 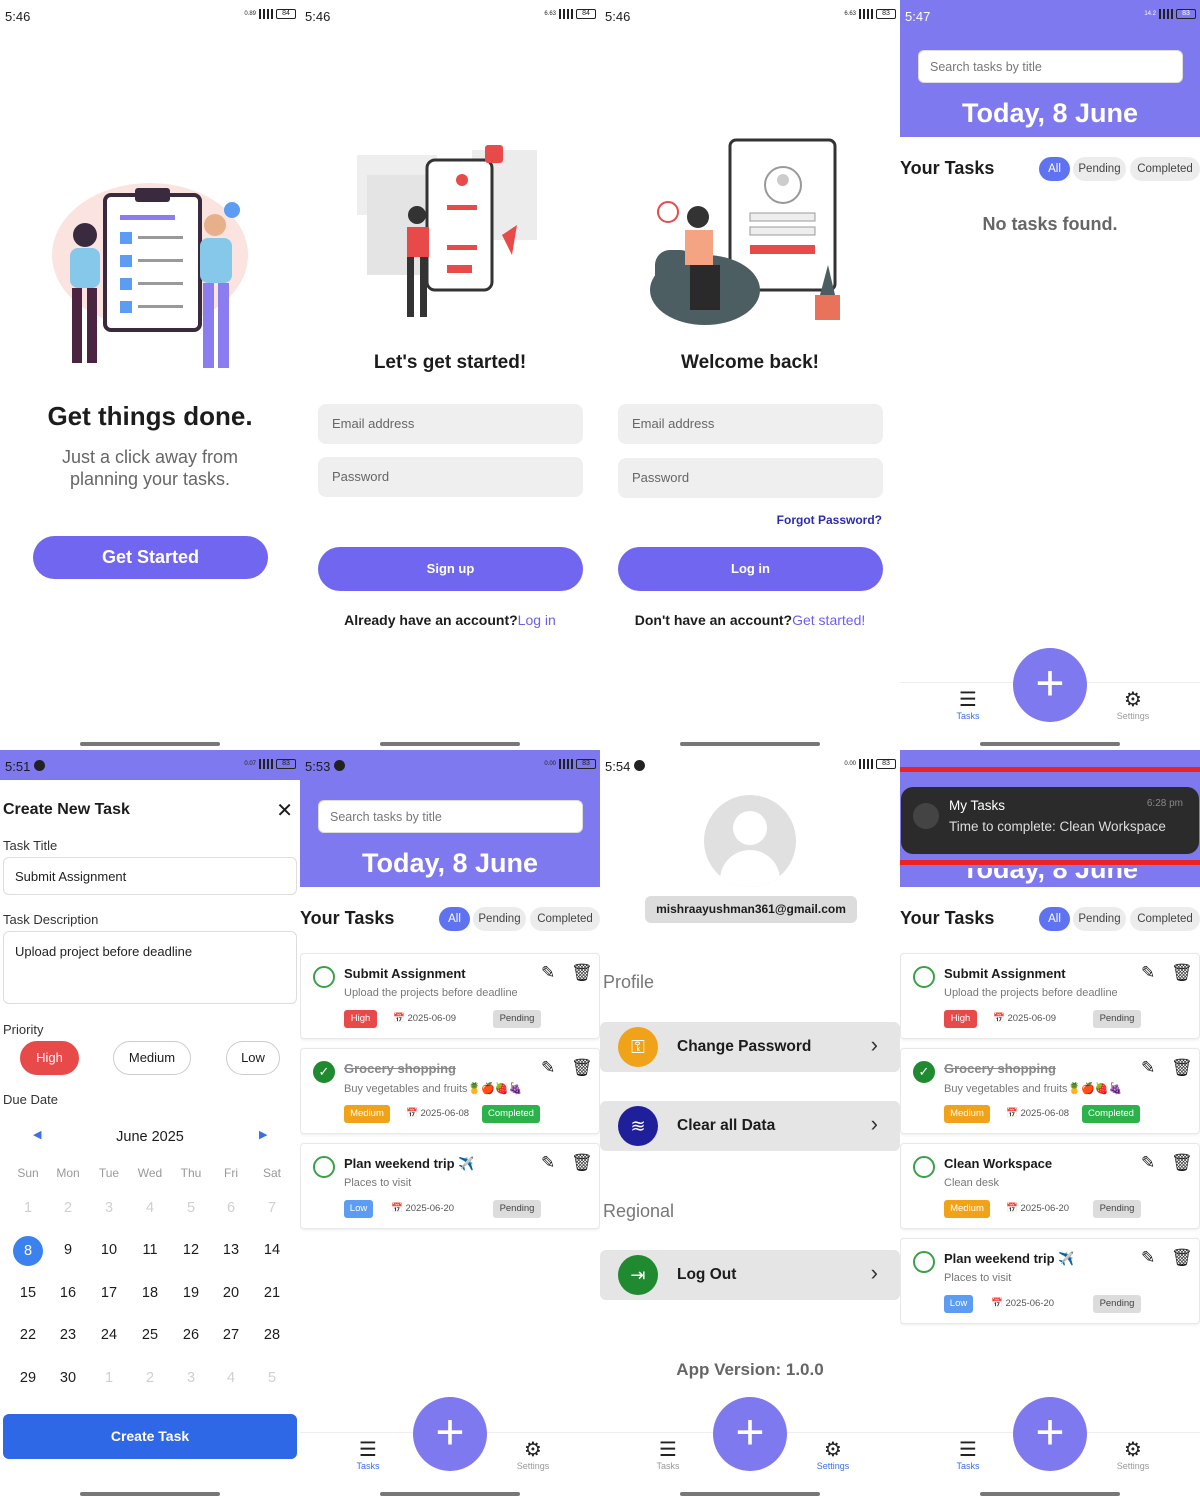 What do you see at coordinates (284, 810) in the screenshot?
I see `close-icon: ✕` at bounding box center [284, 810].